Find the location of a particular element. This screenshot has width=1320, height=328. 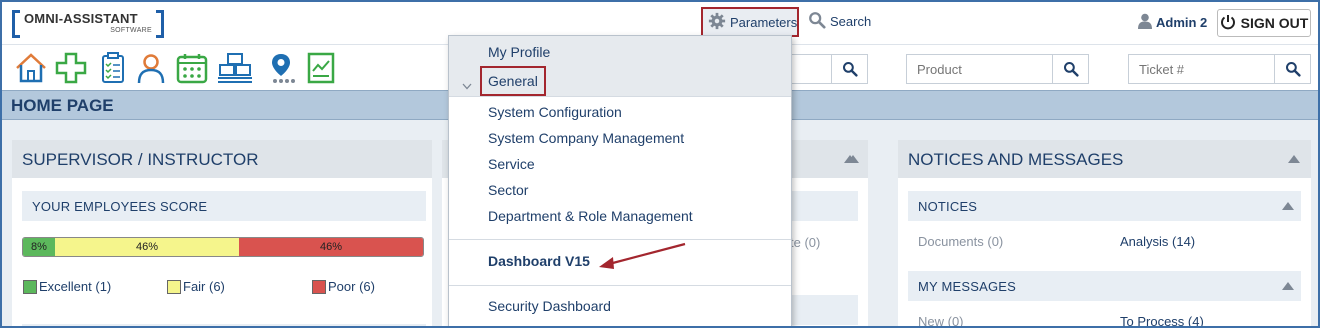

pallets-icon is located at coordinates (234, 68).